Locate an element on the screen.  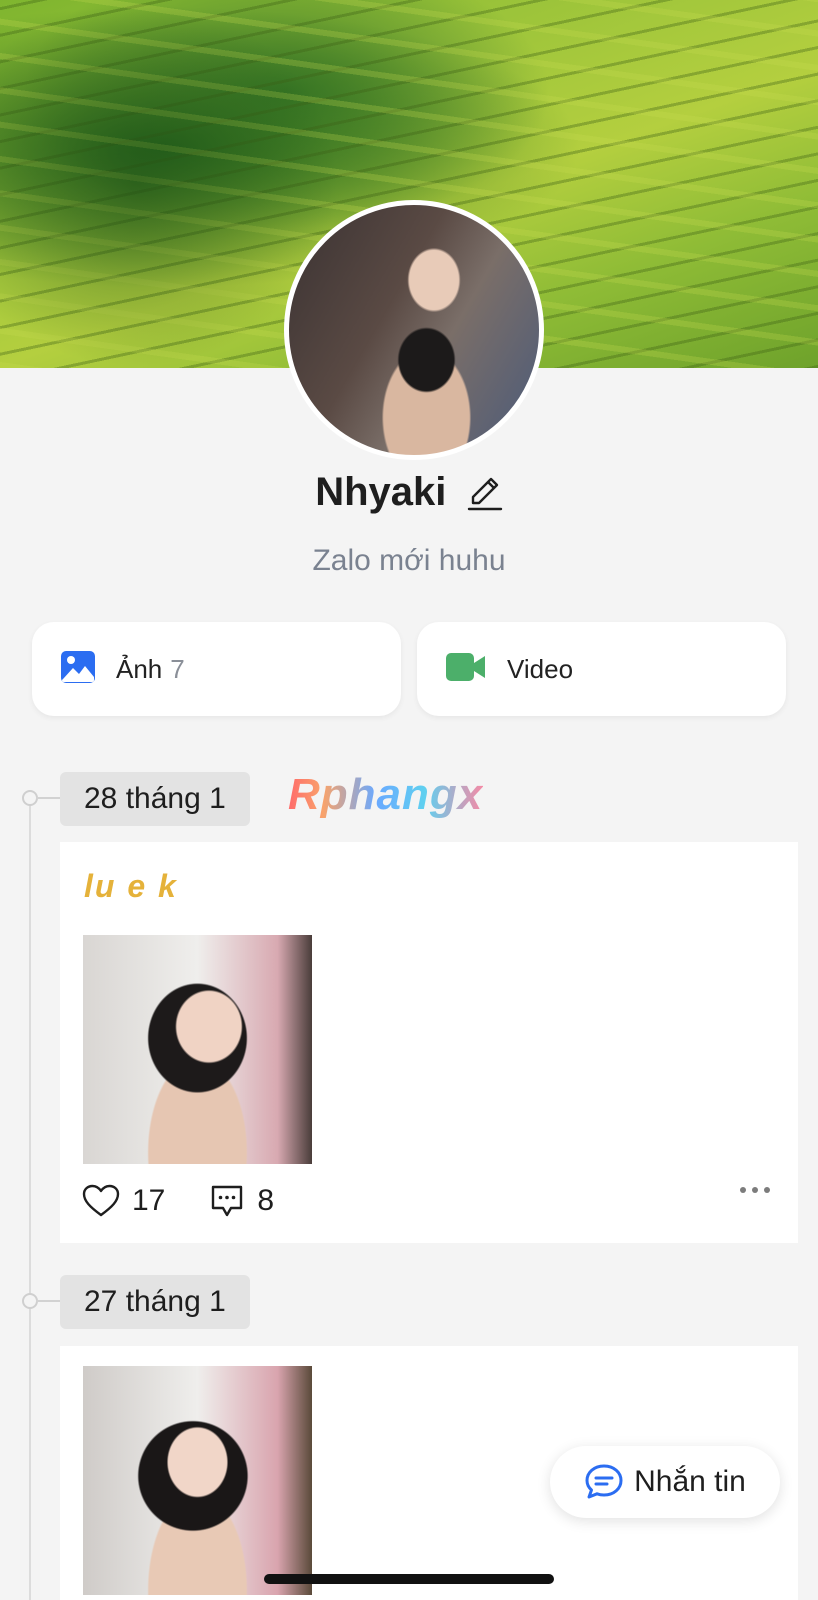
image-icon is located at coordinates (78, 669).